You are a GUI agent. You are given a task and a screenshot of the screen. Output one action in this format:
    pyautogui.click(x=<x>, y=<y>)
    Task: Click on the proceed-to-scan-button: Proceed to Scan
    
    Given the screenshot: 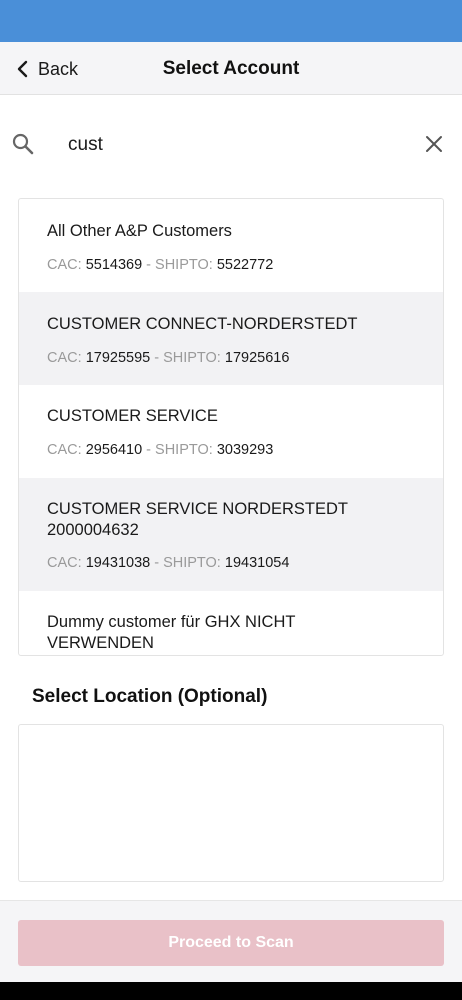 What is the action you would take?
    pyautogui.click(x=231, y=943)
    